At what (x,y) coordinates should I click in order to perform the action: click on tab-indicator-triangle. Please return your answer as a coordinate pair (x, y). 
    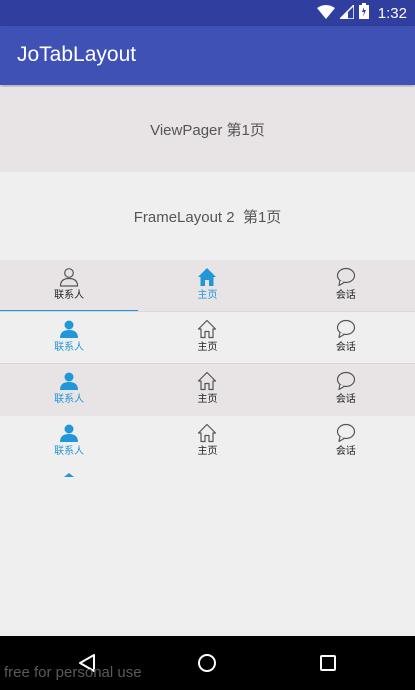
    Looking at the image, I should click on (69, 475).